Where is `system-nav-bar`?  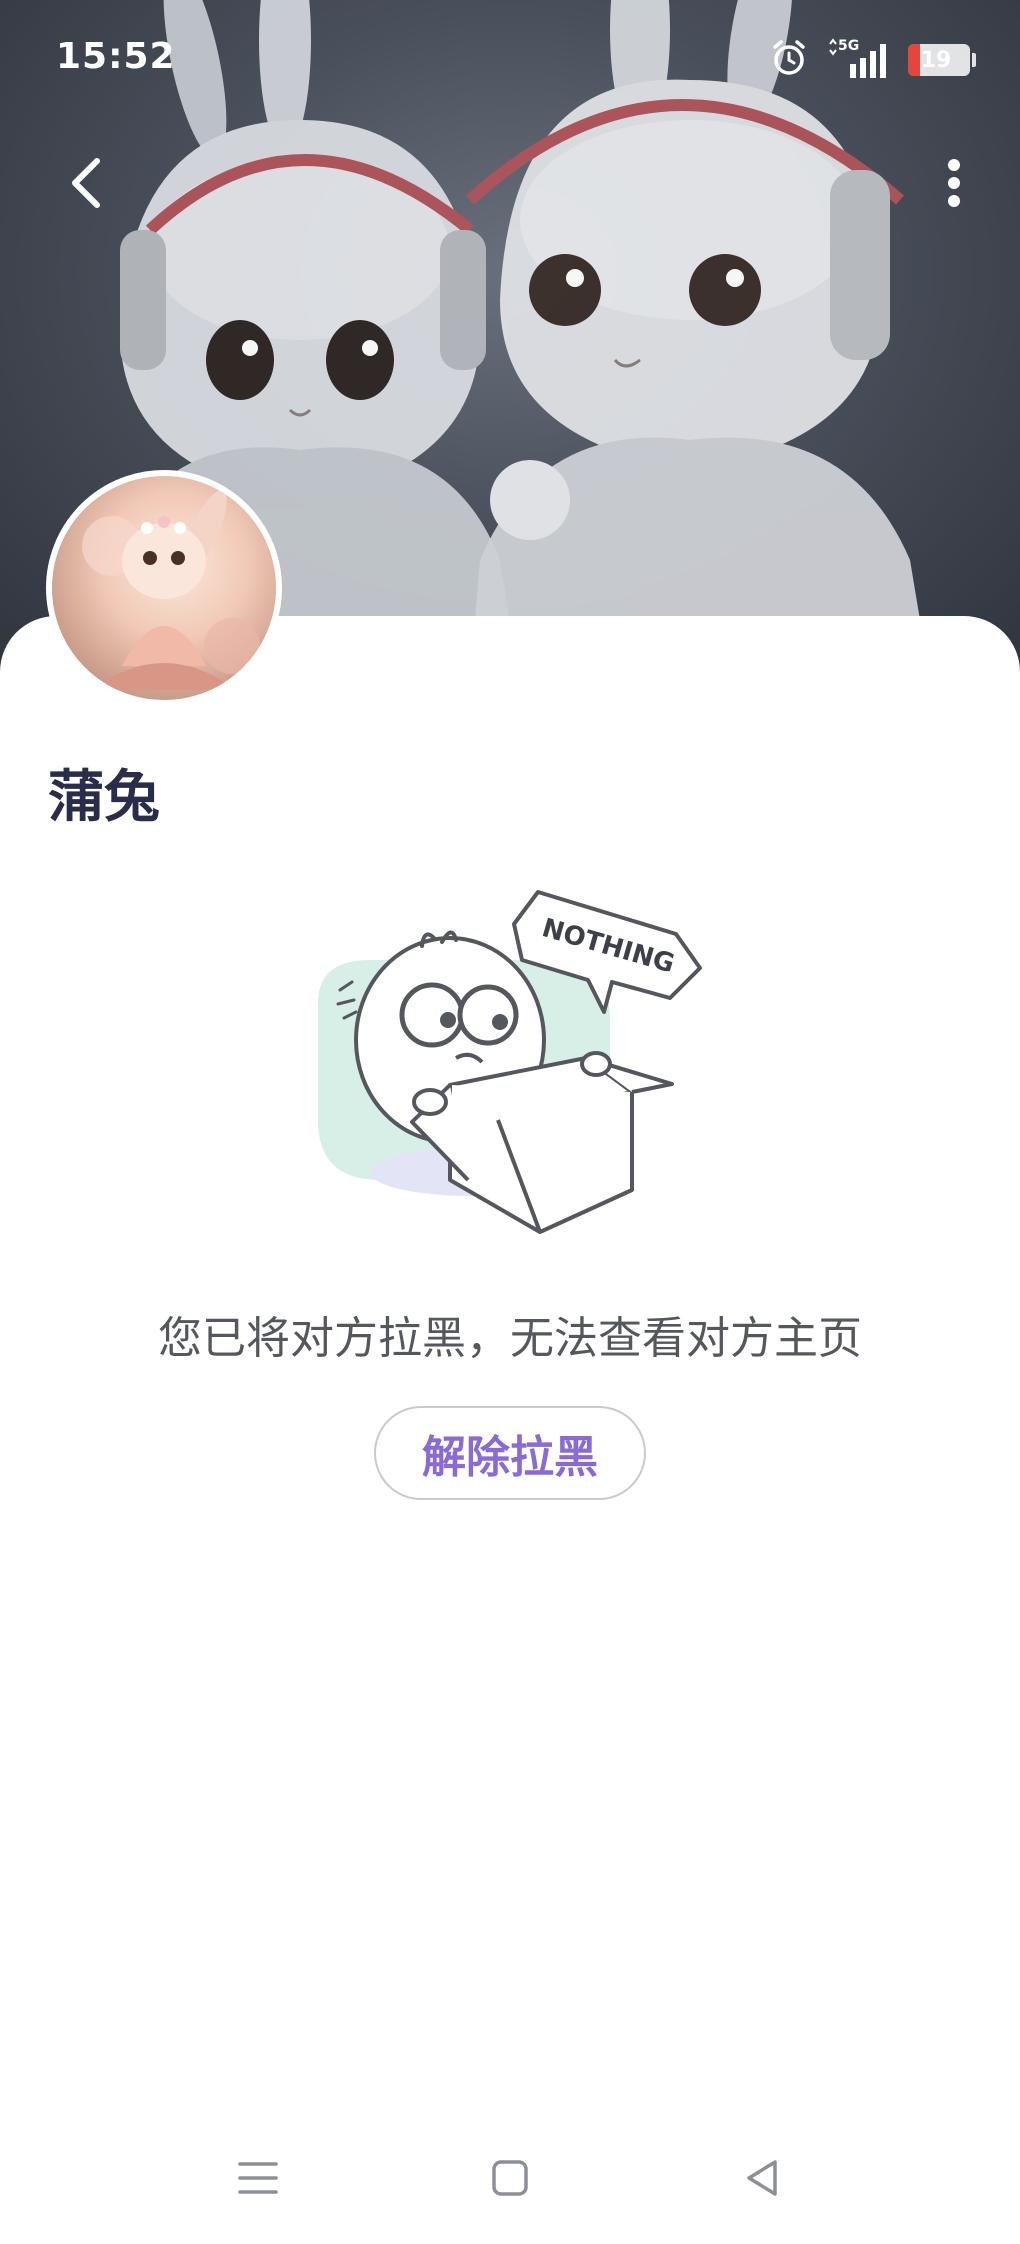
system-nav-bar is located at coordinates (510, 2180).